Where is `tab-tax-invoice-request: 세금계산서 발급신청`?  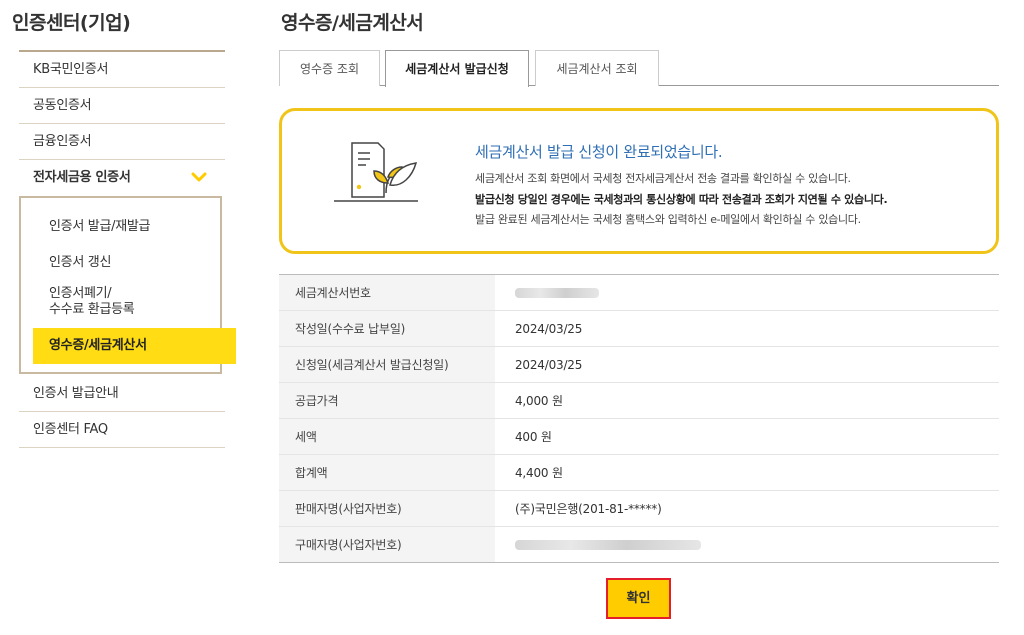
tab-tax-invoice-request: 세금계산서 발급신청 is located at coordinates (457, 68).